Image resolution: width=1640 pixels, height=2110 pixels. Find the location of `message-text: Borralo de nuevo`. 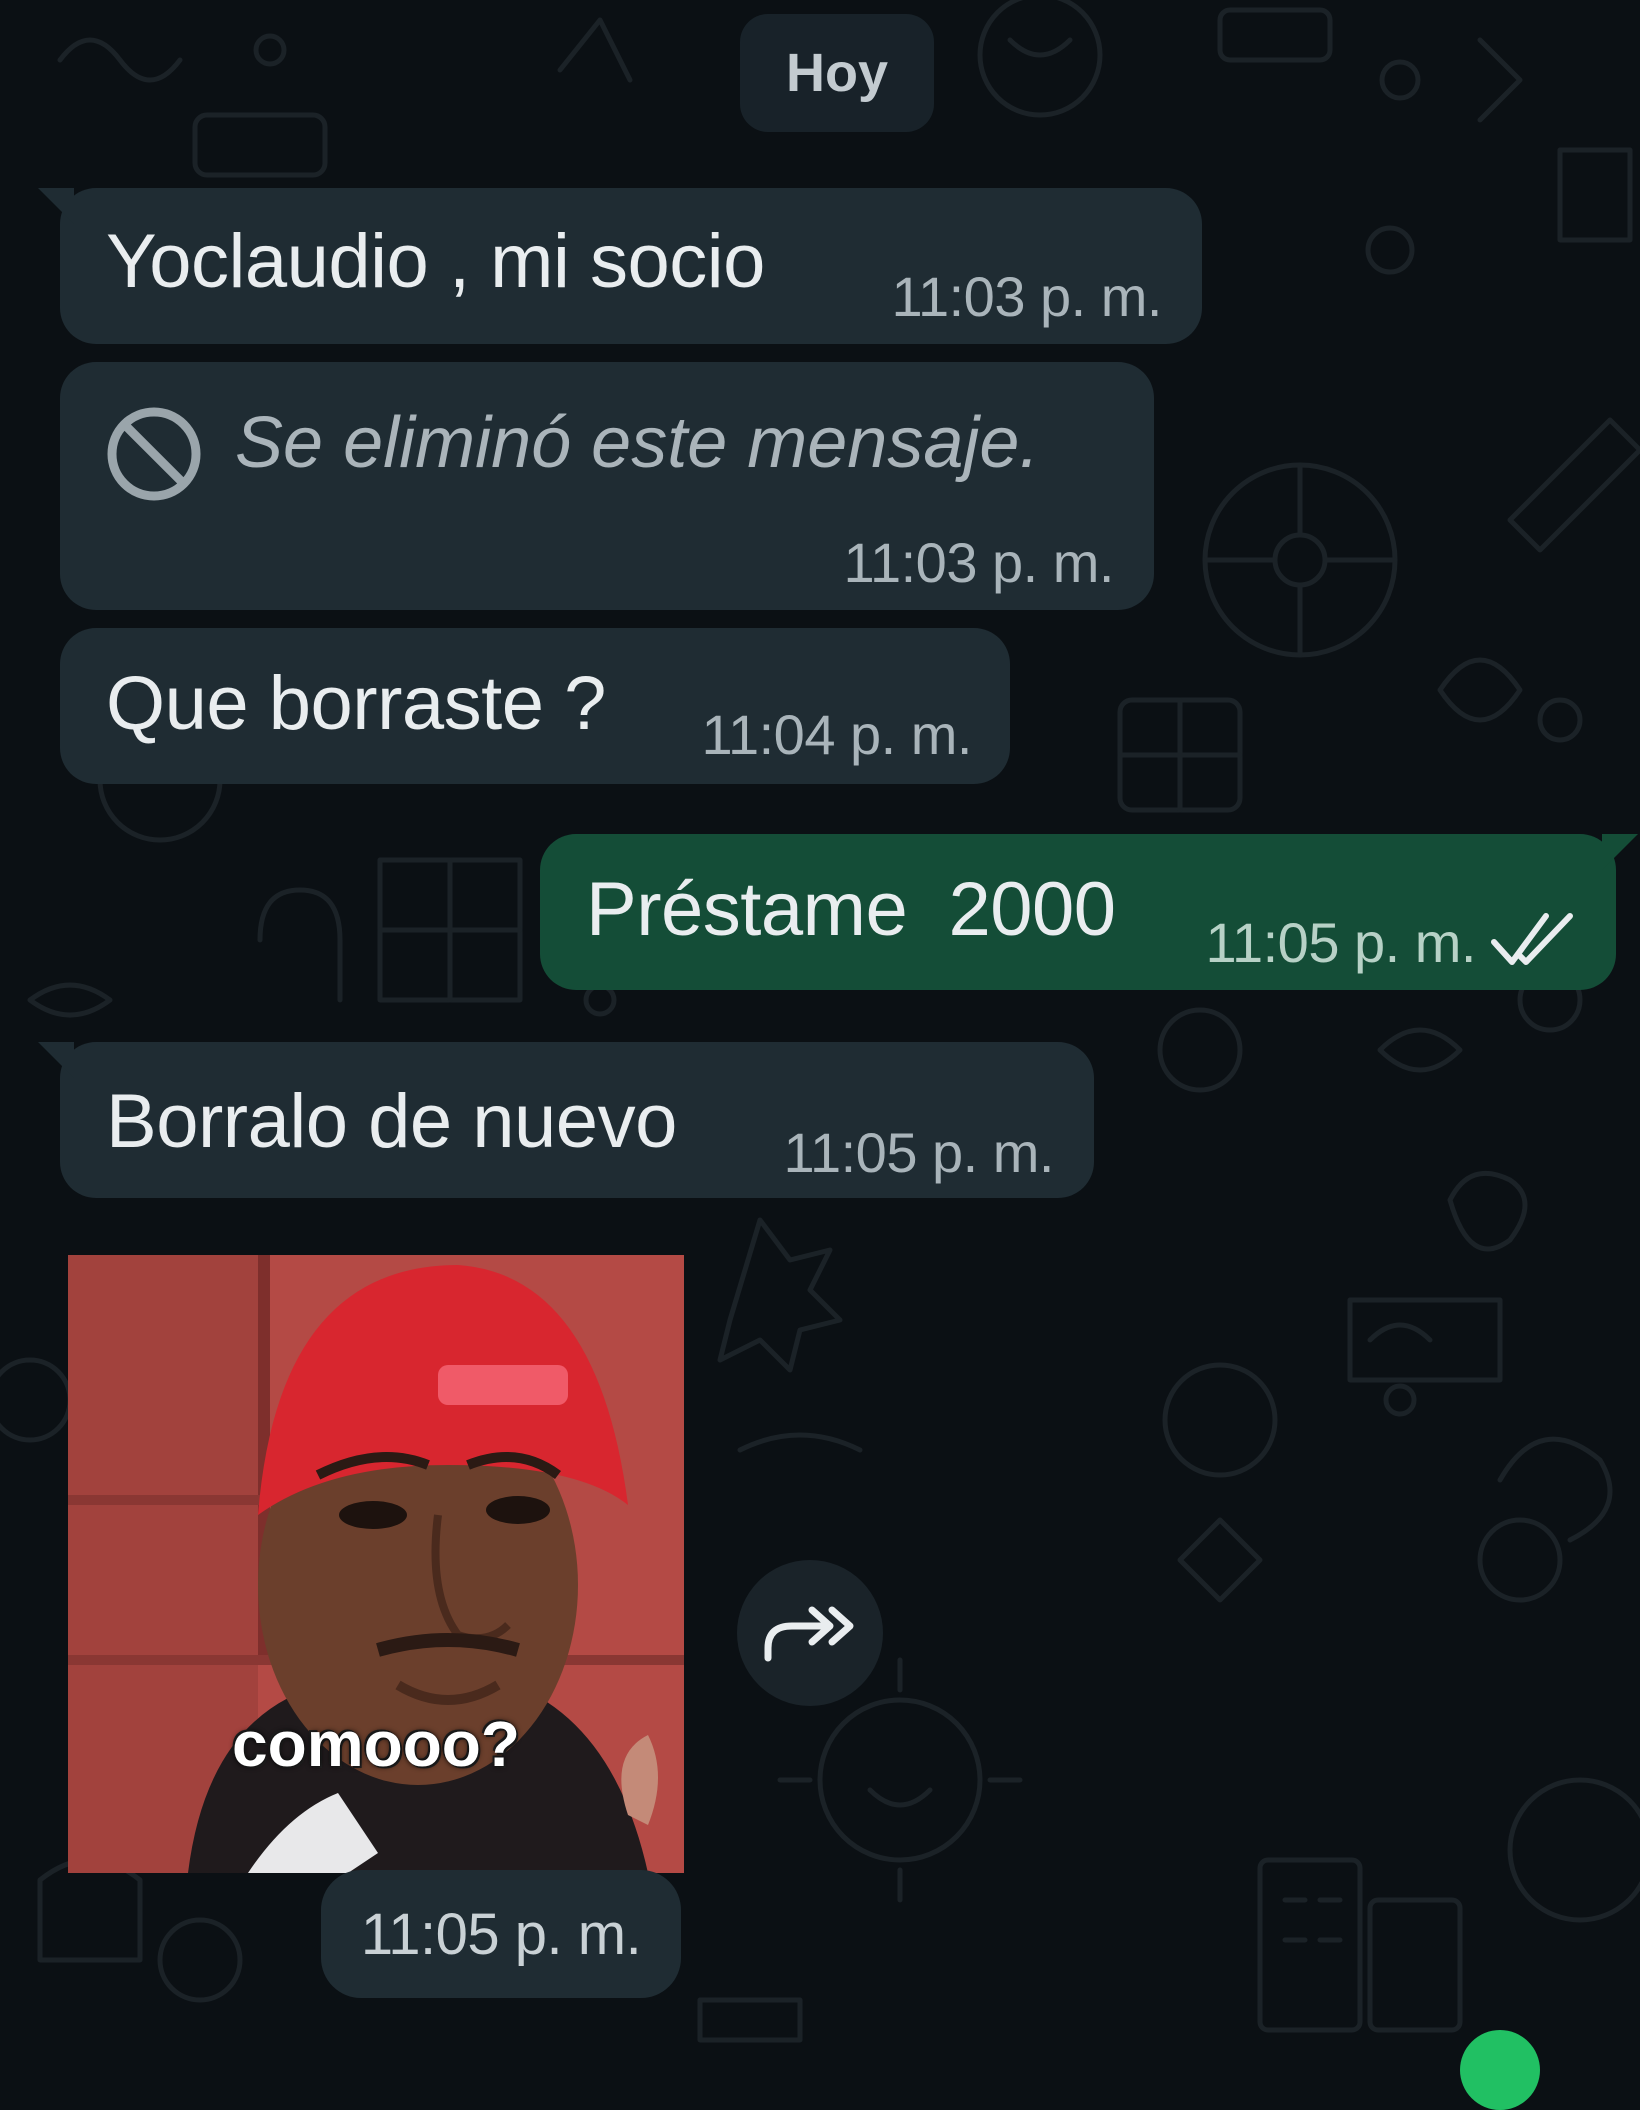

message-text: Borralo de nuevo is located at coordinates (391, 1121).